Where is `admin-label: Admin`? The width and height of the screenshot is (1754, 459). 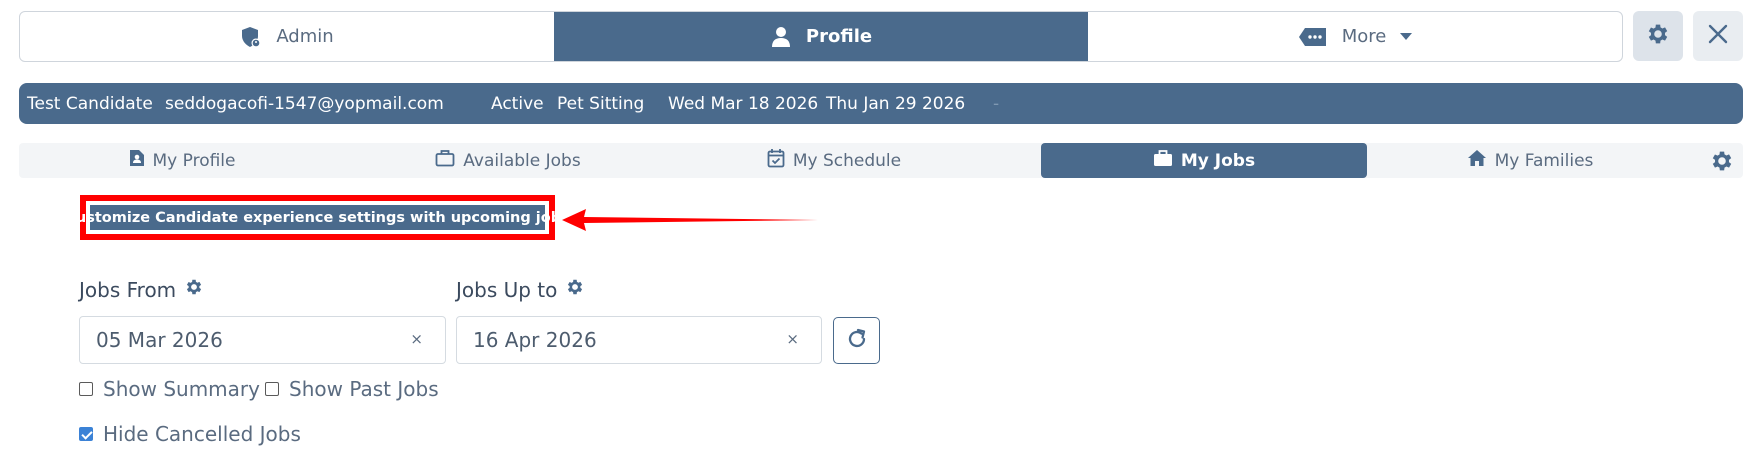
admin-label: Admin is located at coordinates (305, 36).